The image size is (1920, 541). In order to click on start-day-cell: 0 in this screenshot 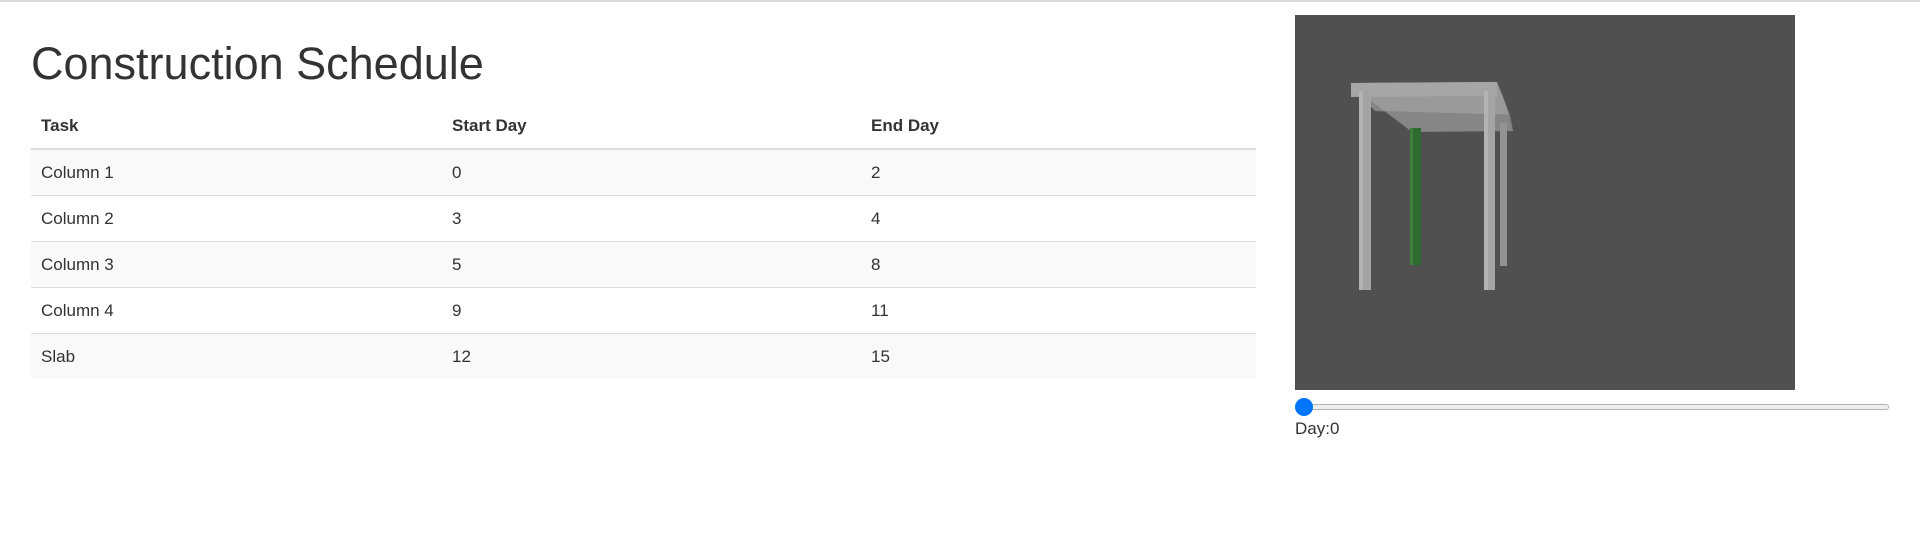, I will do `click(651, 172)`.